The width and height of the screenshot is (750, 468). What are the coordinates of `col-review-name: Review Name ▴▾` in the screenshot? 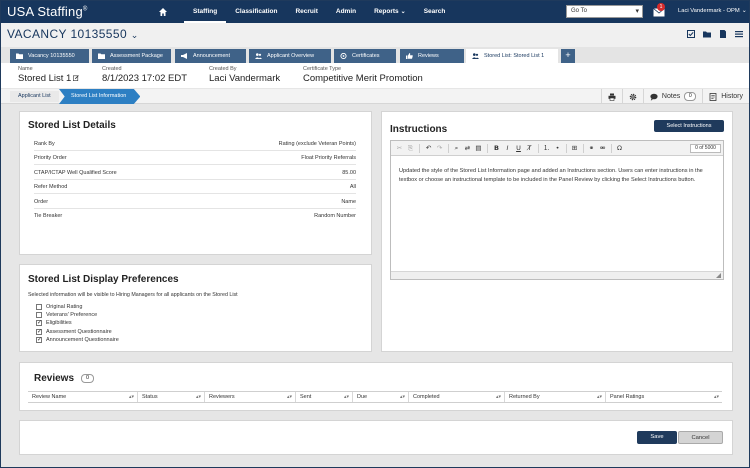 It's located at (83, 397).